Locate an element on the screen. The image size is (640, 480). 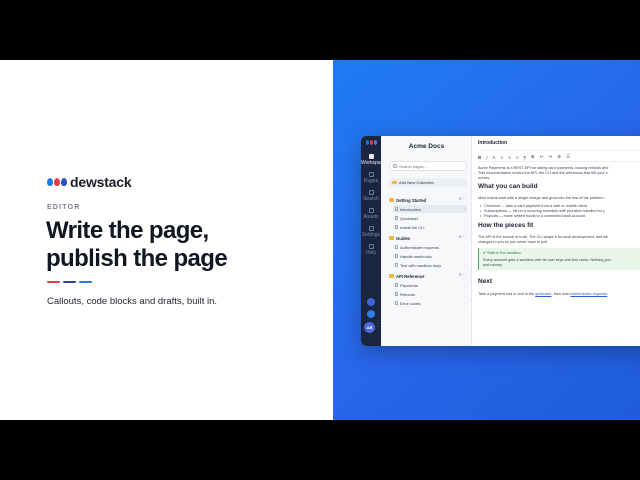
workspace-title: Acme Docs is located at coordinates (426, 146).